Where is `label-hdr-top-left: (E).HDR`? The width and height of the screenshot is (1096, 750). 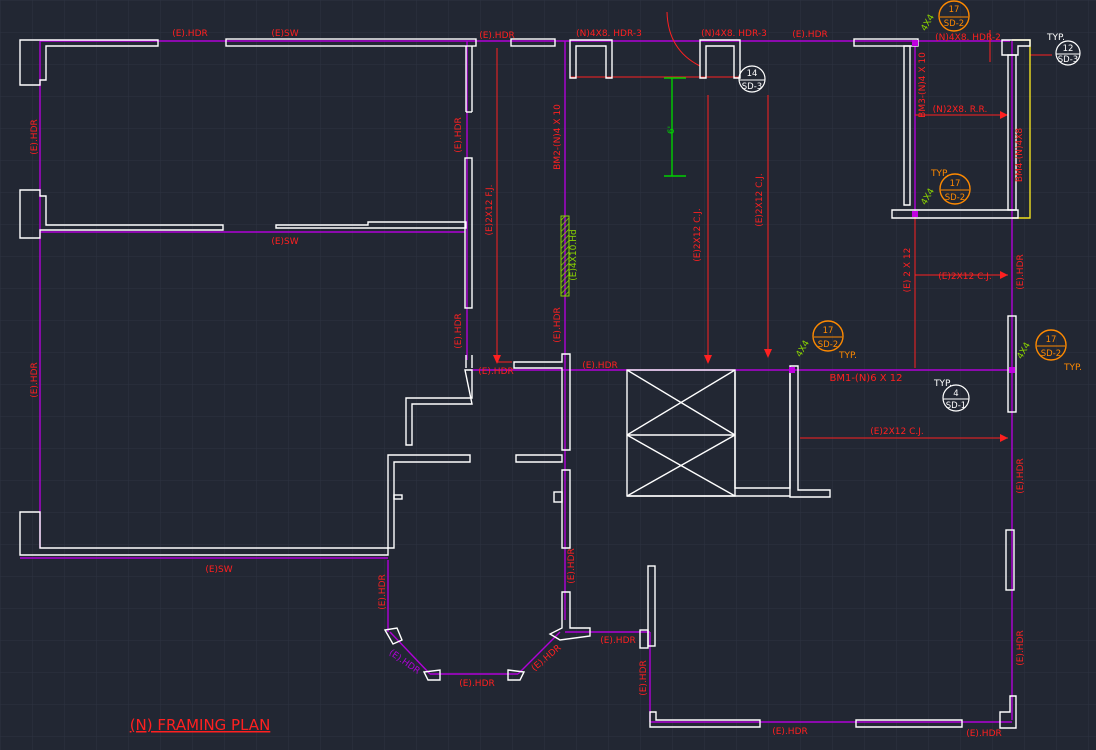
label-hdr-top-left: (E).HDR is located at coordinates (190, 34).